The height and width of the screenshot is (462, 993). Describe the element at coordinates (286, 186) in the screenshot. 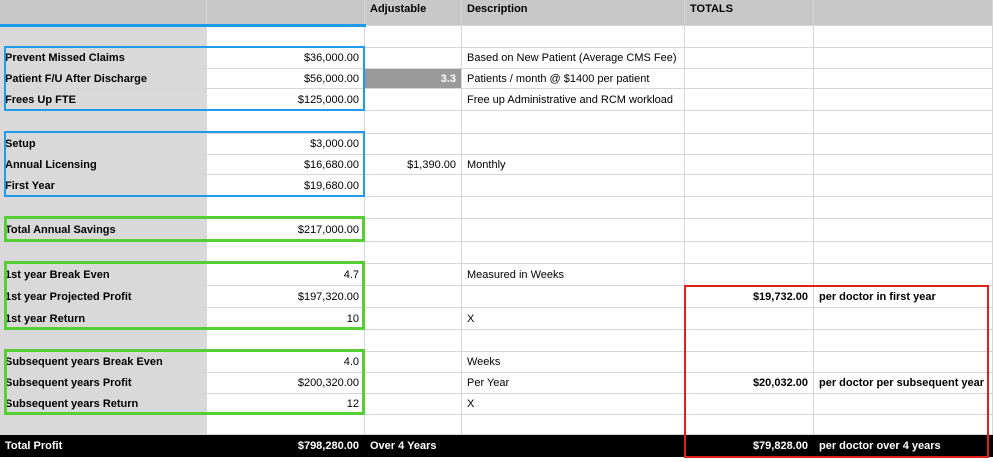

I see `value-cell: $19,680.00` at that location.